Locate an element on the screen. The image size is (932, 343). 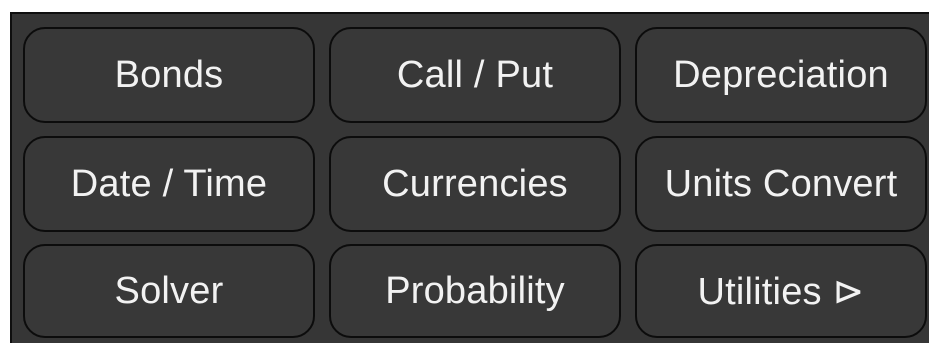
units-convert-button-label: Units Convert is located at coordinates (781, 183).